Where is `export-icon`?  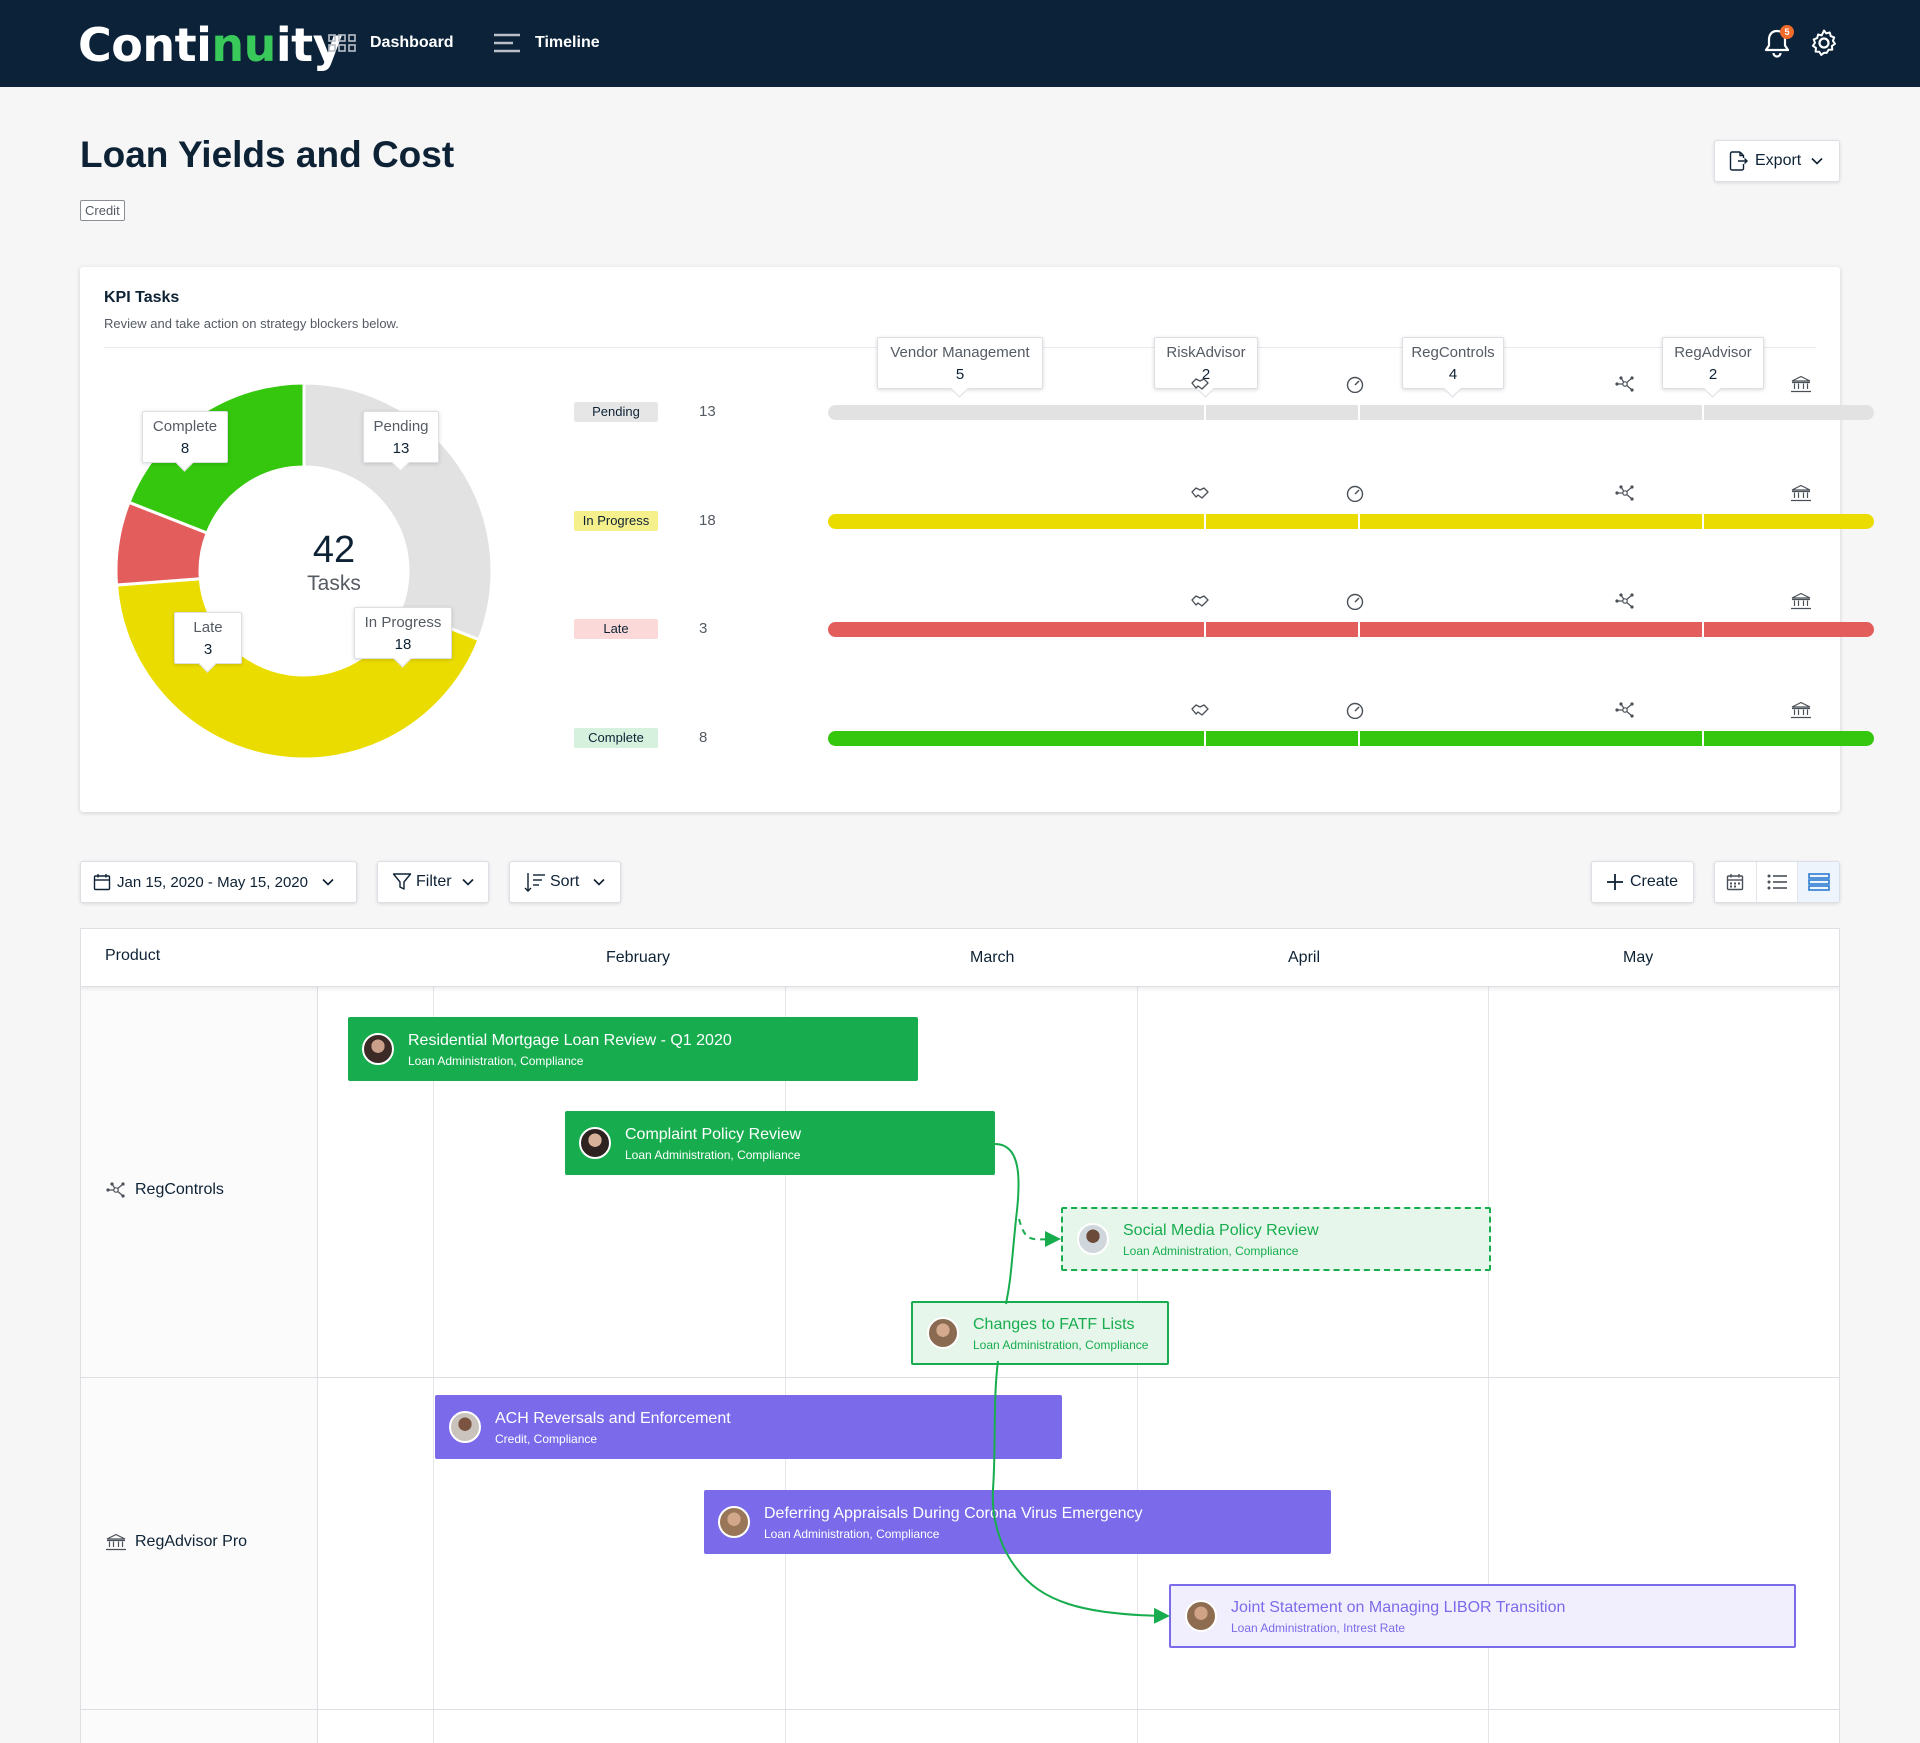
export-icon is located at coordinates (1738, 161).